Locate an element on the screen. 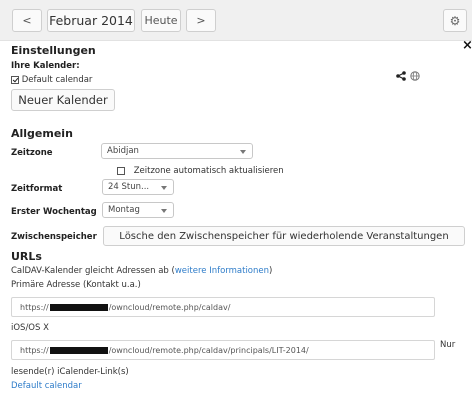 The image size is (472, 399). caldav-text: CalDAV-Kalender gleicht Adressen ab ( is located at coordinates (93, 271).